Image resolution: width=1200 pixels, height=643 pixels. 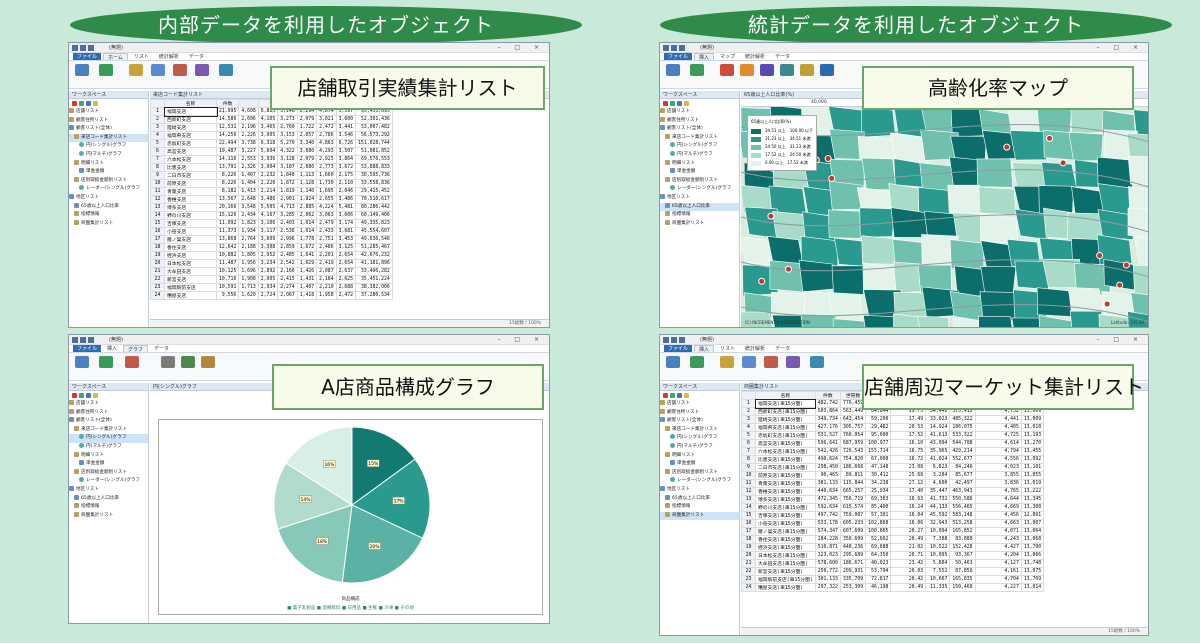 I want to click on value-cell: 60,149,406, so click(x=374, y=215).